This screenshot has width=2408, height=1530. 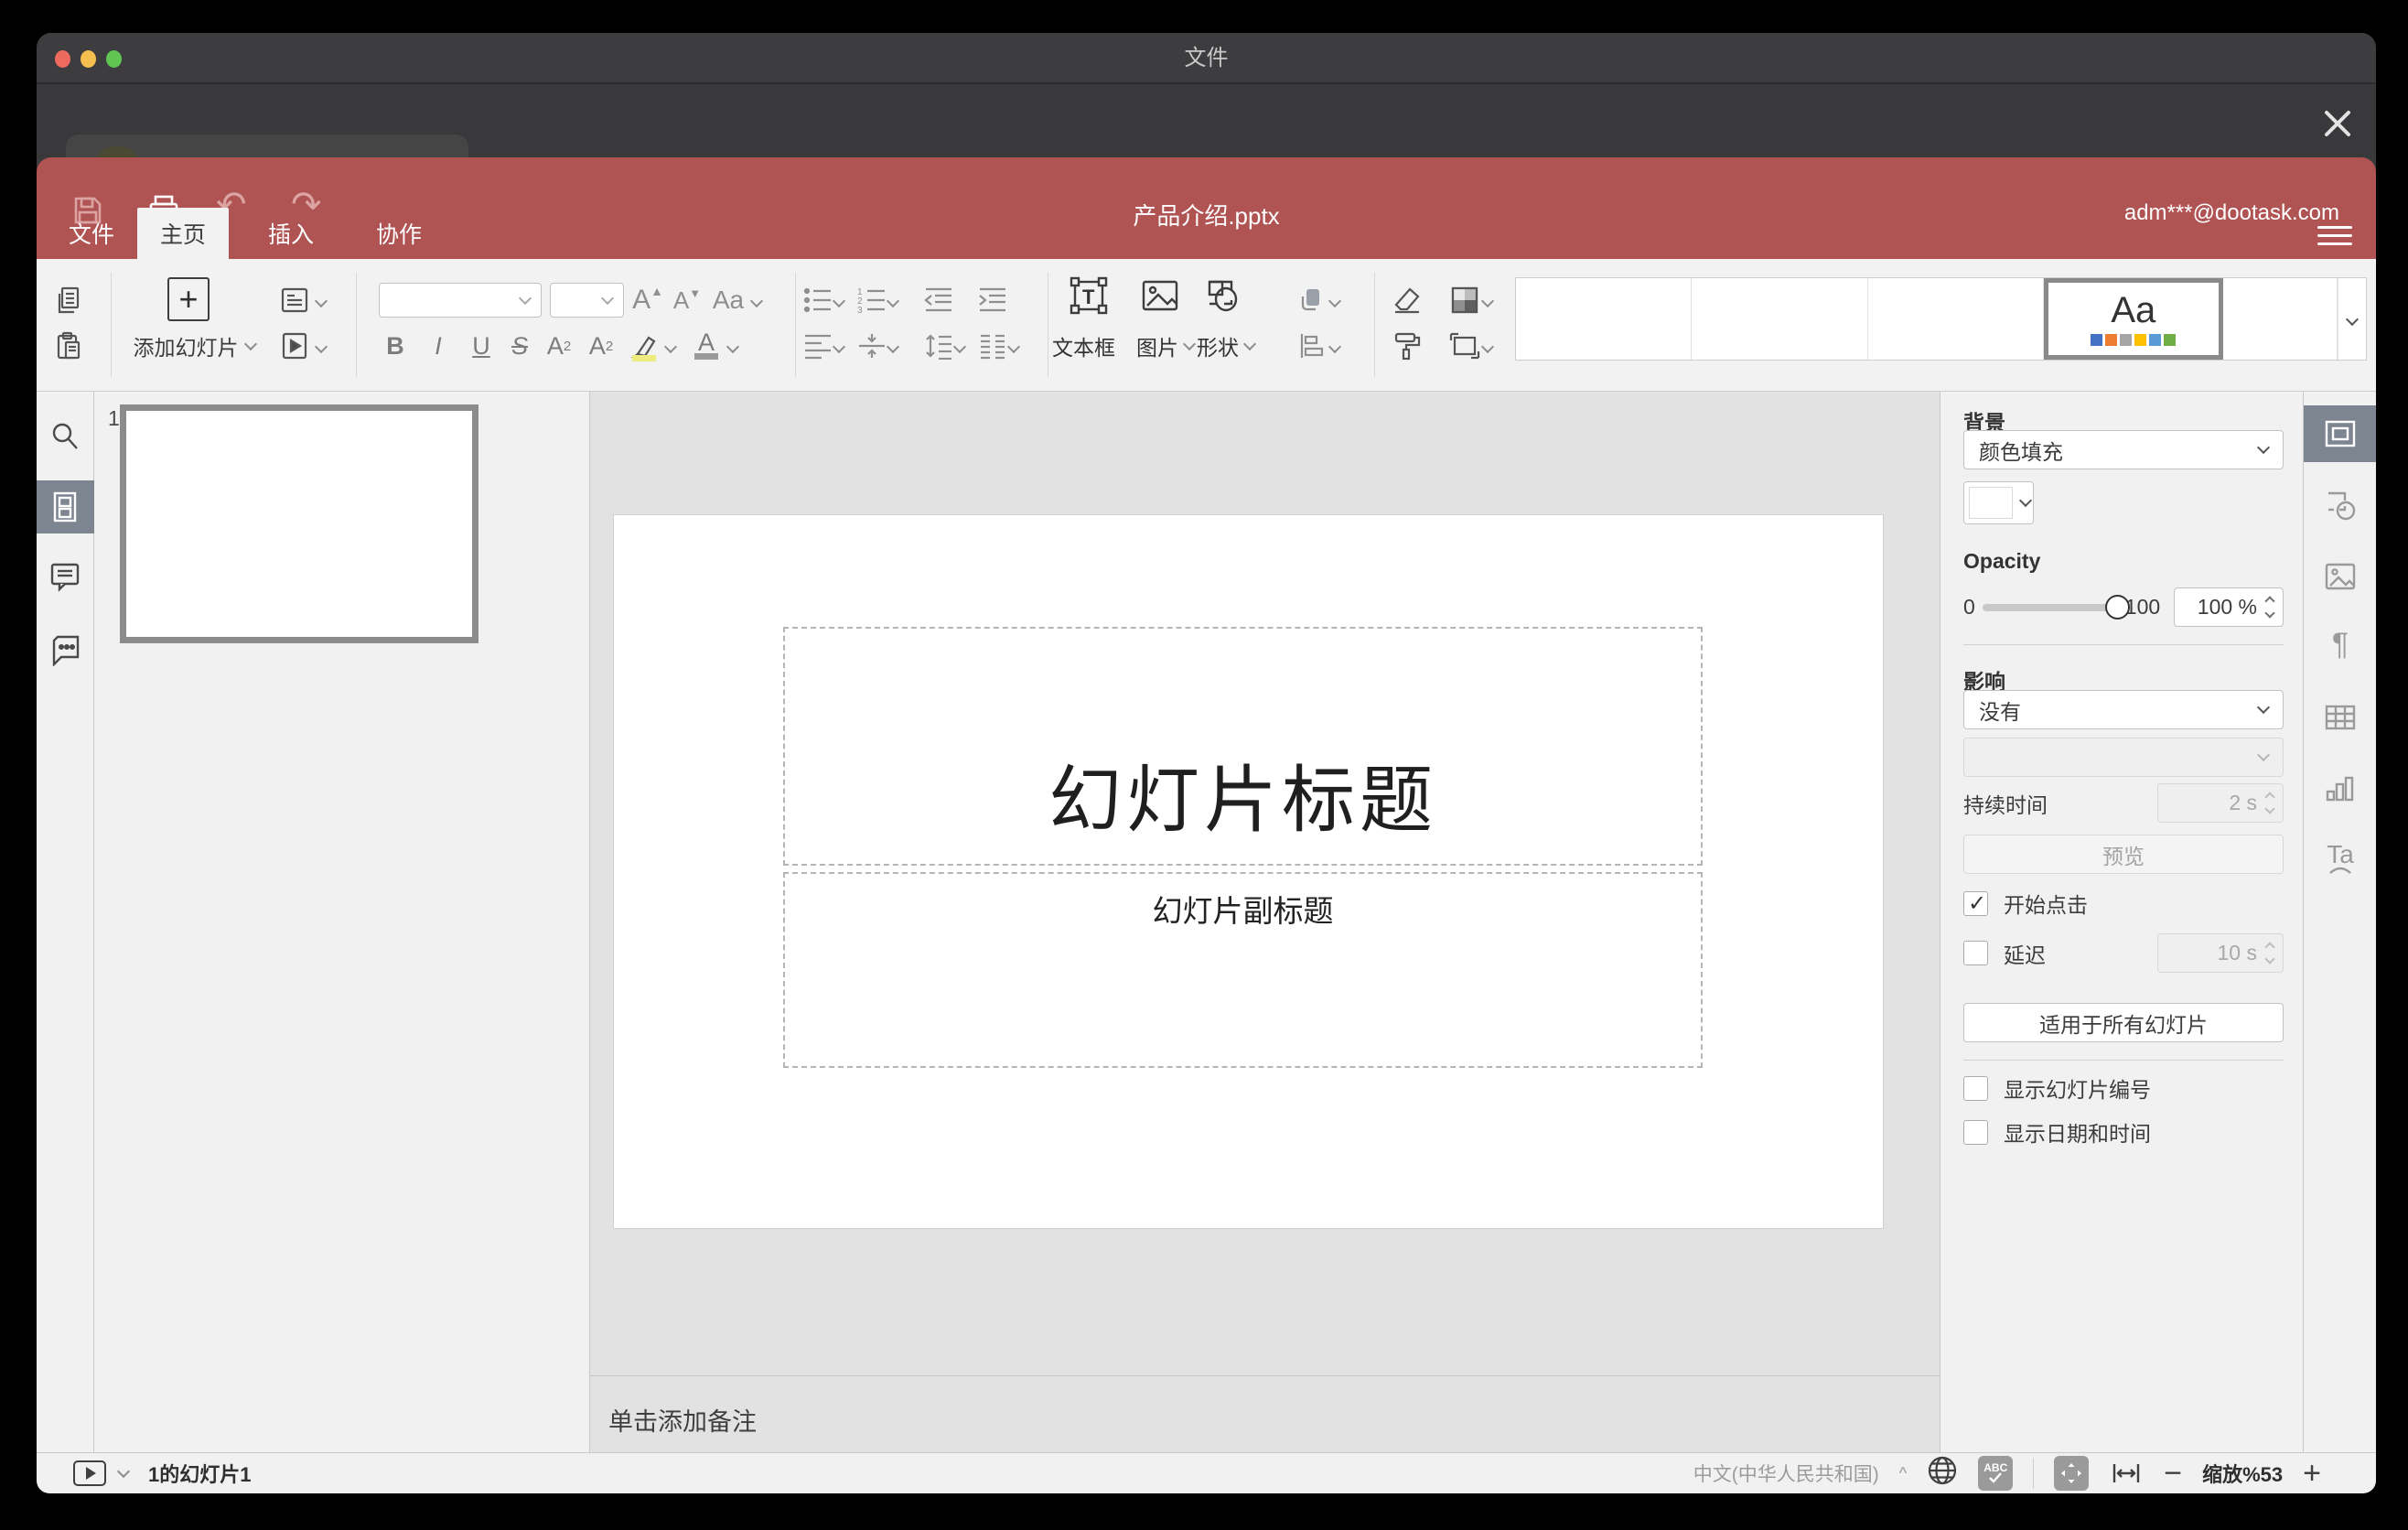 What do you see at coordinates (2123, 903) in the screenshot?
I see `start-on-click-checkbox: 开始点击` at bounding box center [2123, 903].